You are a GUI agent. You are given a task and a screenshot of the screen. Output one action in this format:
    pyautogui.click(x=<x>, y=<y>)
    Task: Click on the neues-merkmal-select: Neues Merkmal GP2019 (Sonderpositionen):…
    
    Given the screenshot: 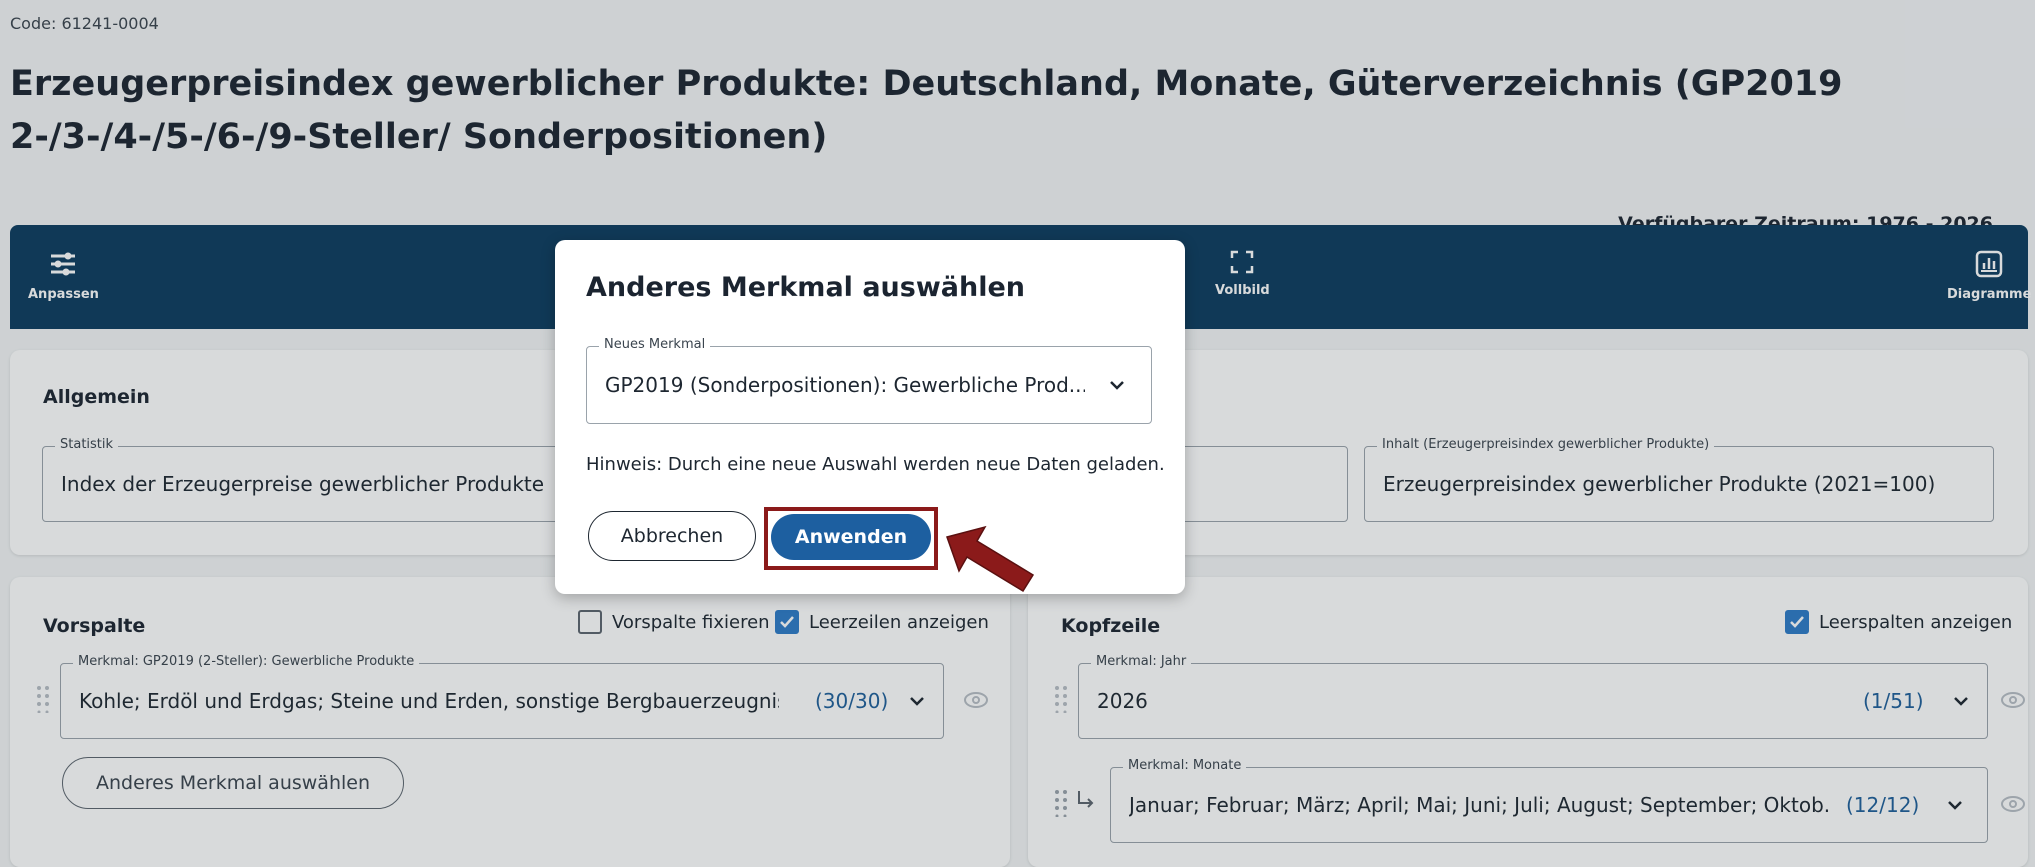 What is the action you would take?
    pyautogui.click(x=869, y=380)
    